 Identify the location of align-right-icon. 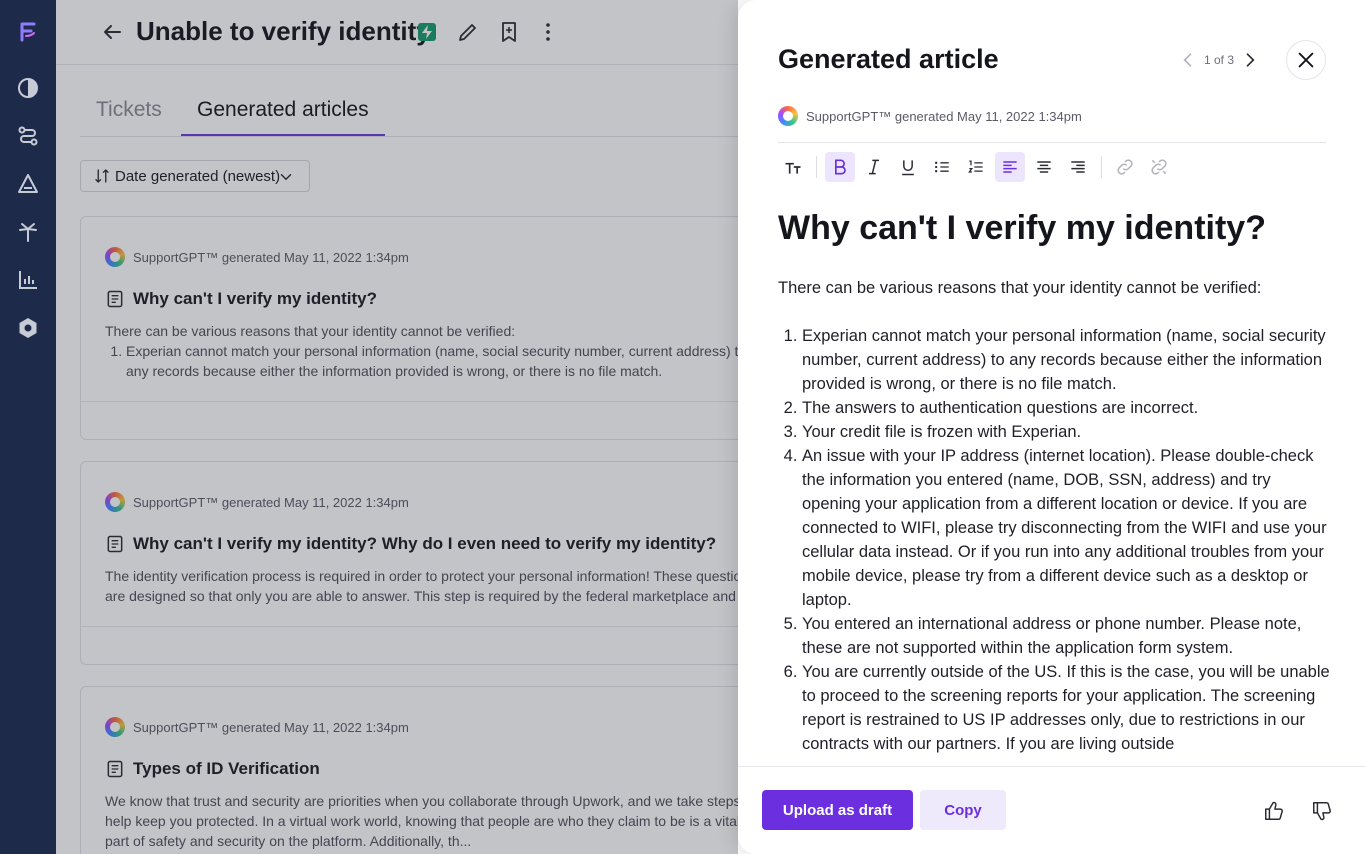
(1078, 167).